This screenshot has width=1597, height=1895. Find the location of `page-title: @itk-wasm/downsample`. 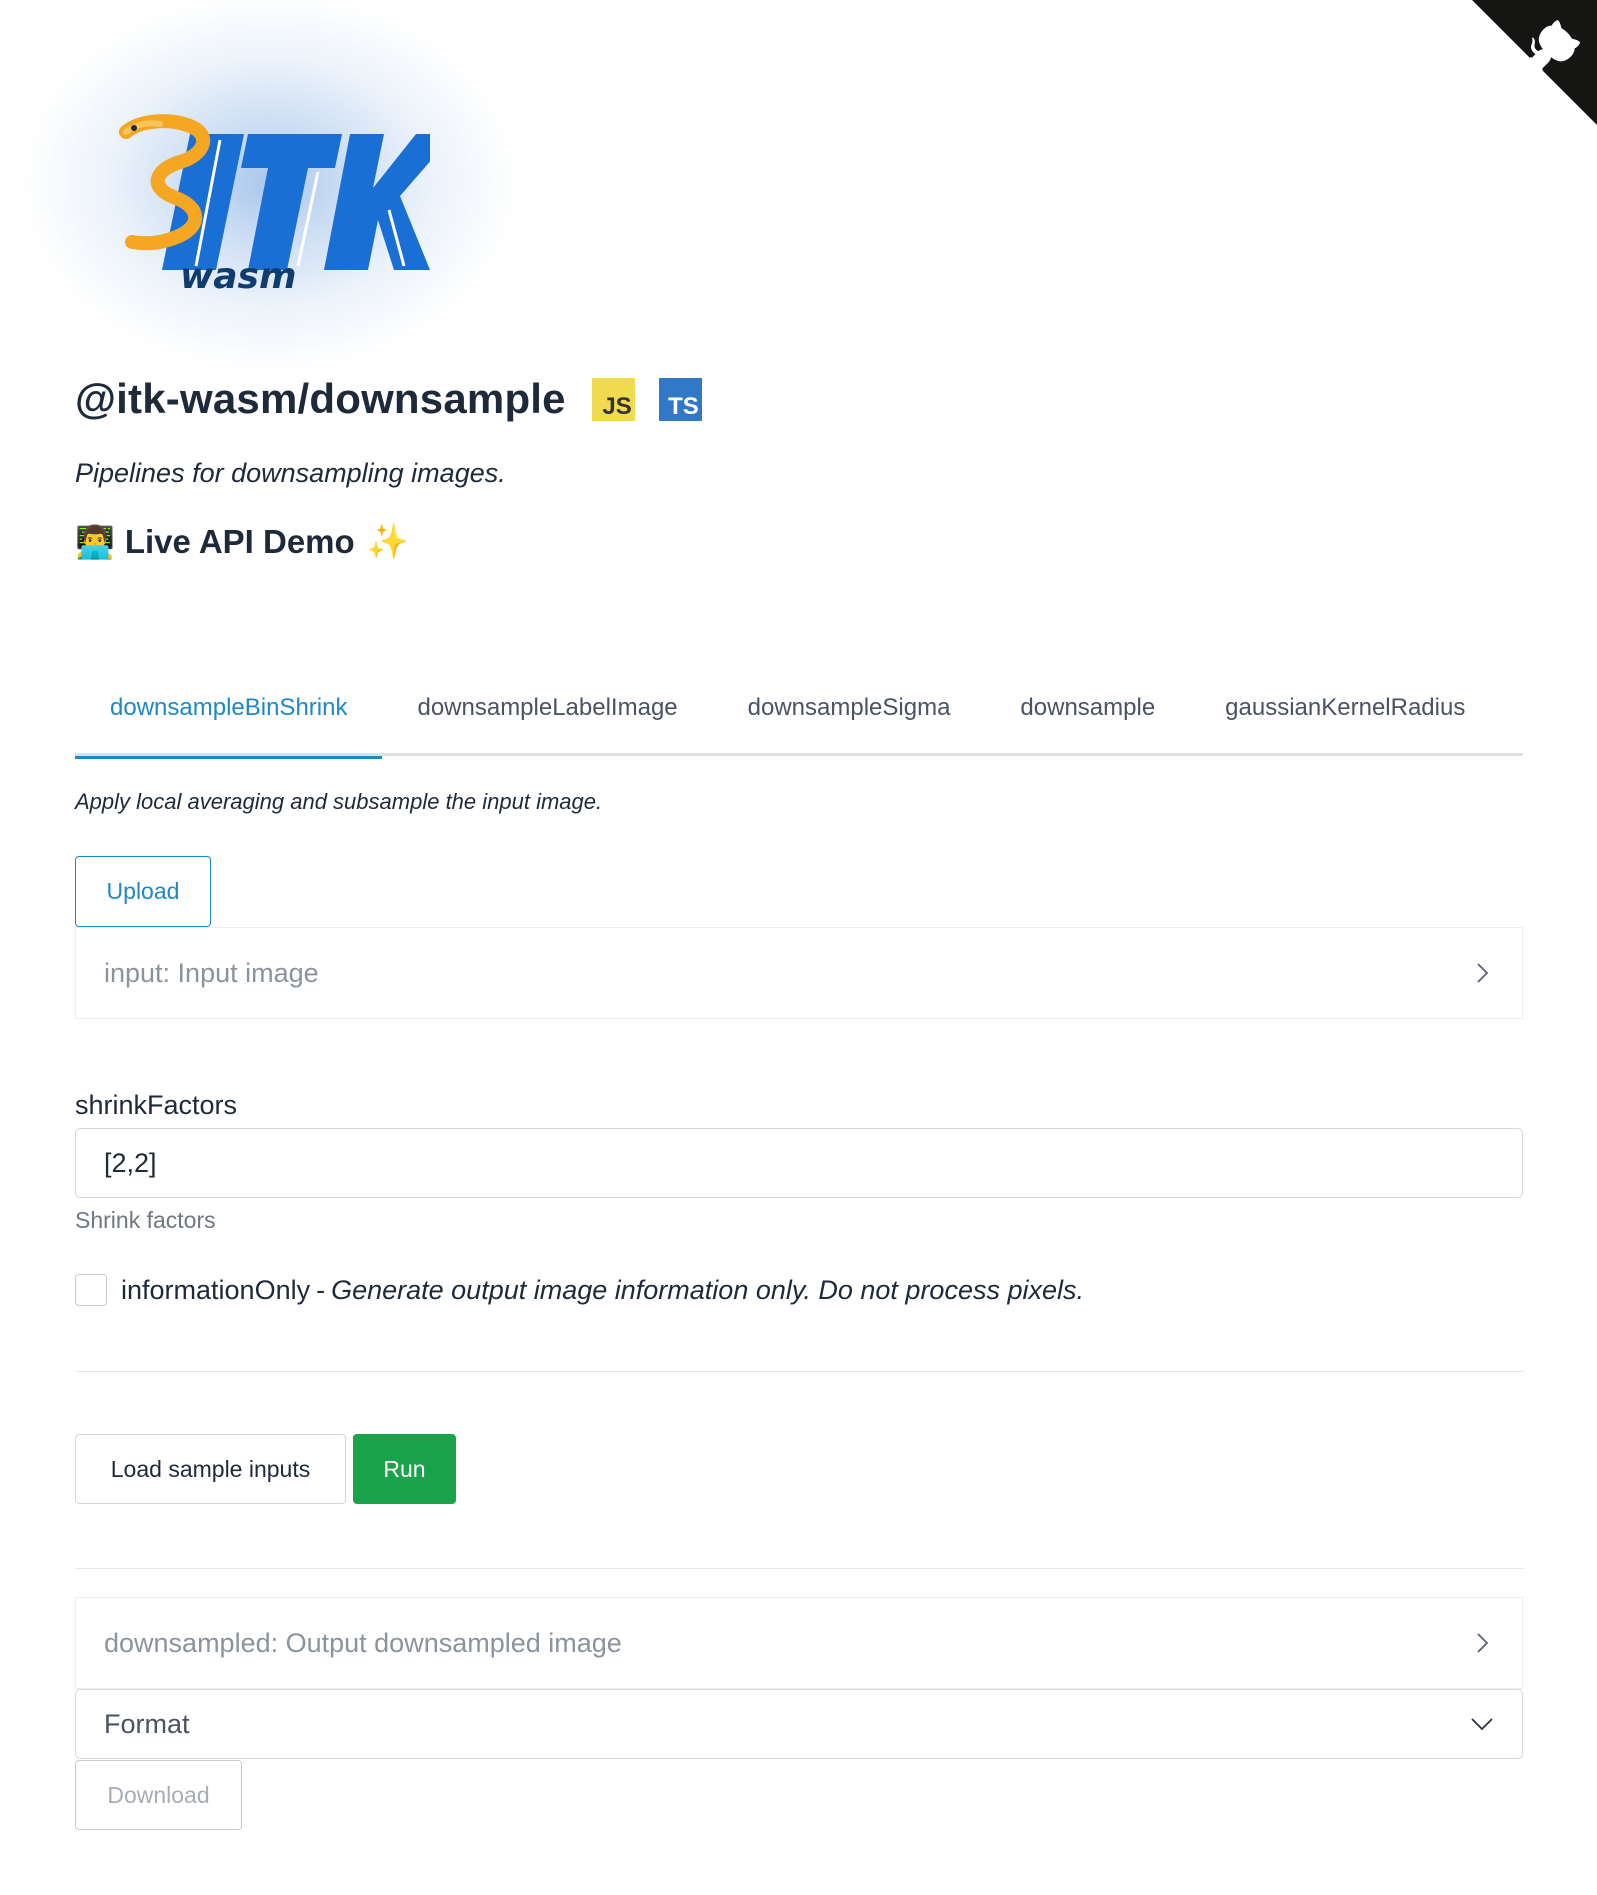

page-title: @itk-wasm/downsample is located at coordinates (320, 398).